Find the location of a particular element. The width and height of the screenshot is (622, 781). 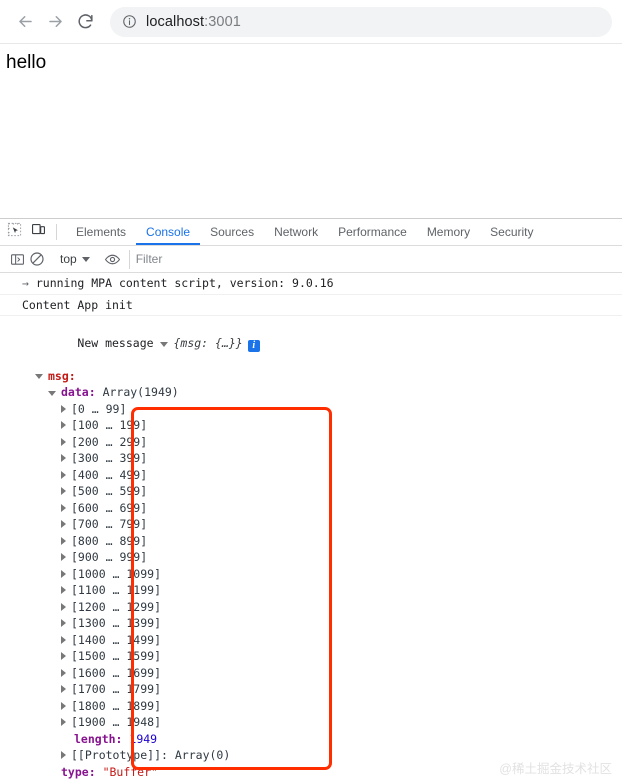

tree-value: Array(0) is located at coordinates (202, 755).